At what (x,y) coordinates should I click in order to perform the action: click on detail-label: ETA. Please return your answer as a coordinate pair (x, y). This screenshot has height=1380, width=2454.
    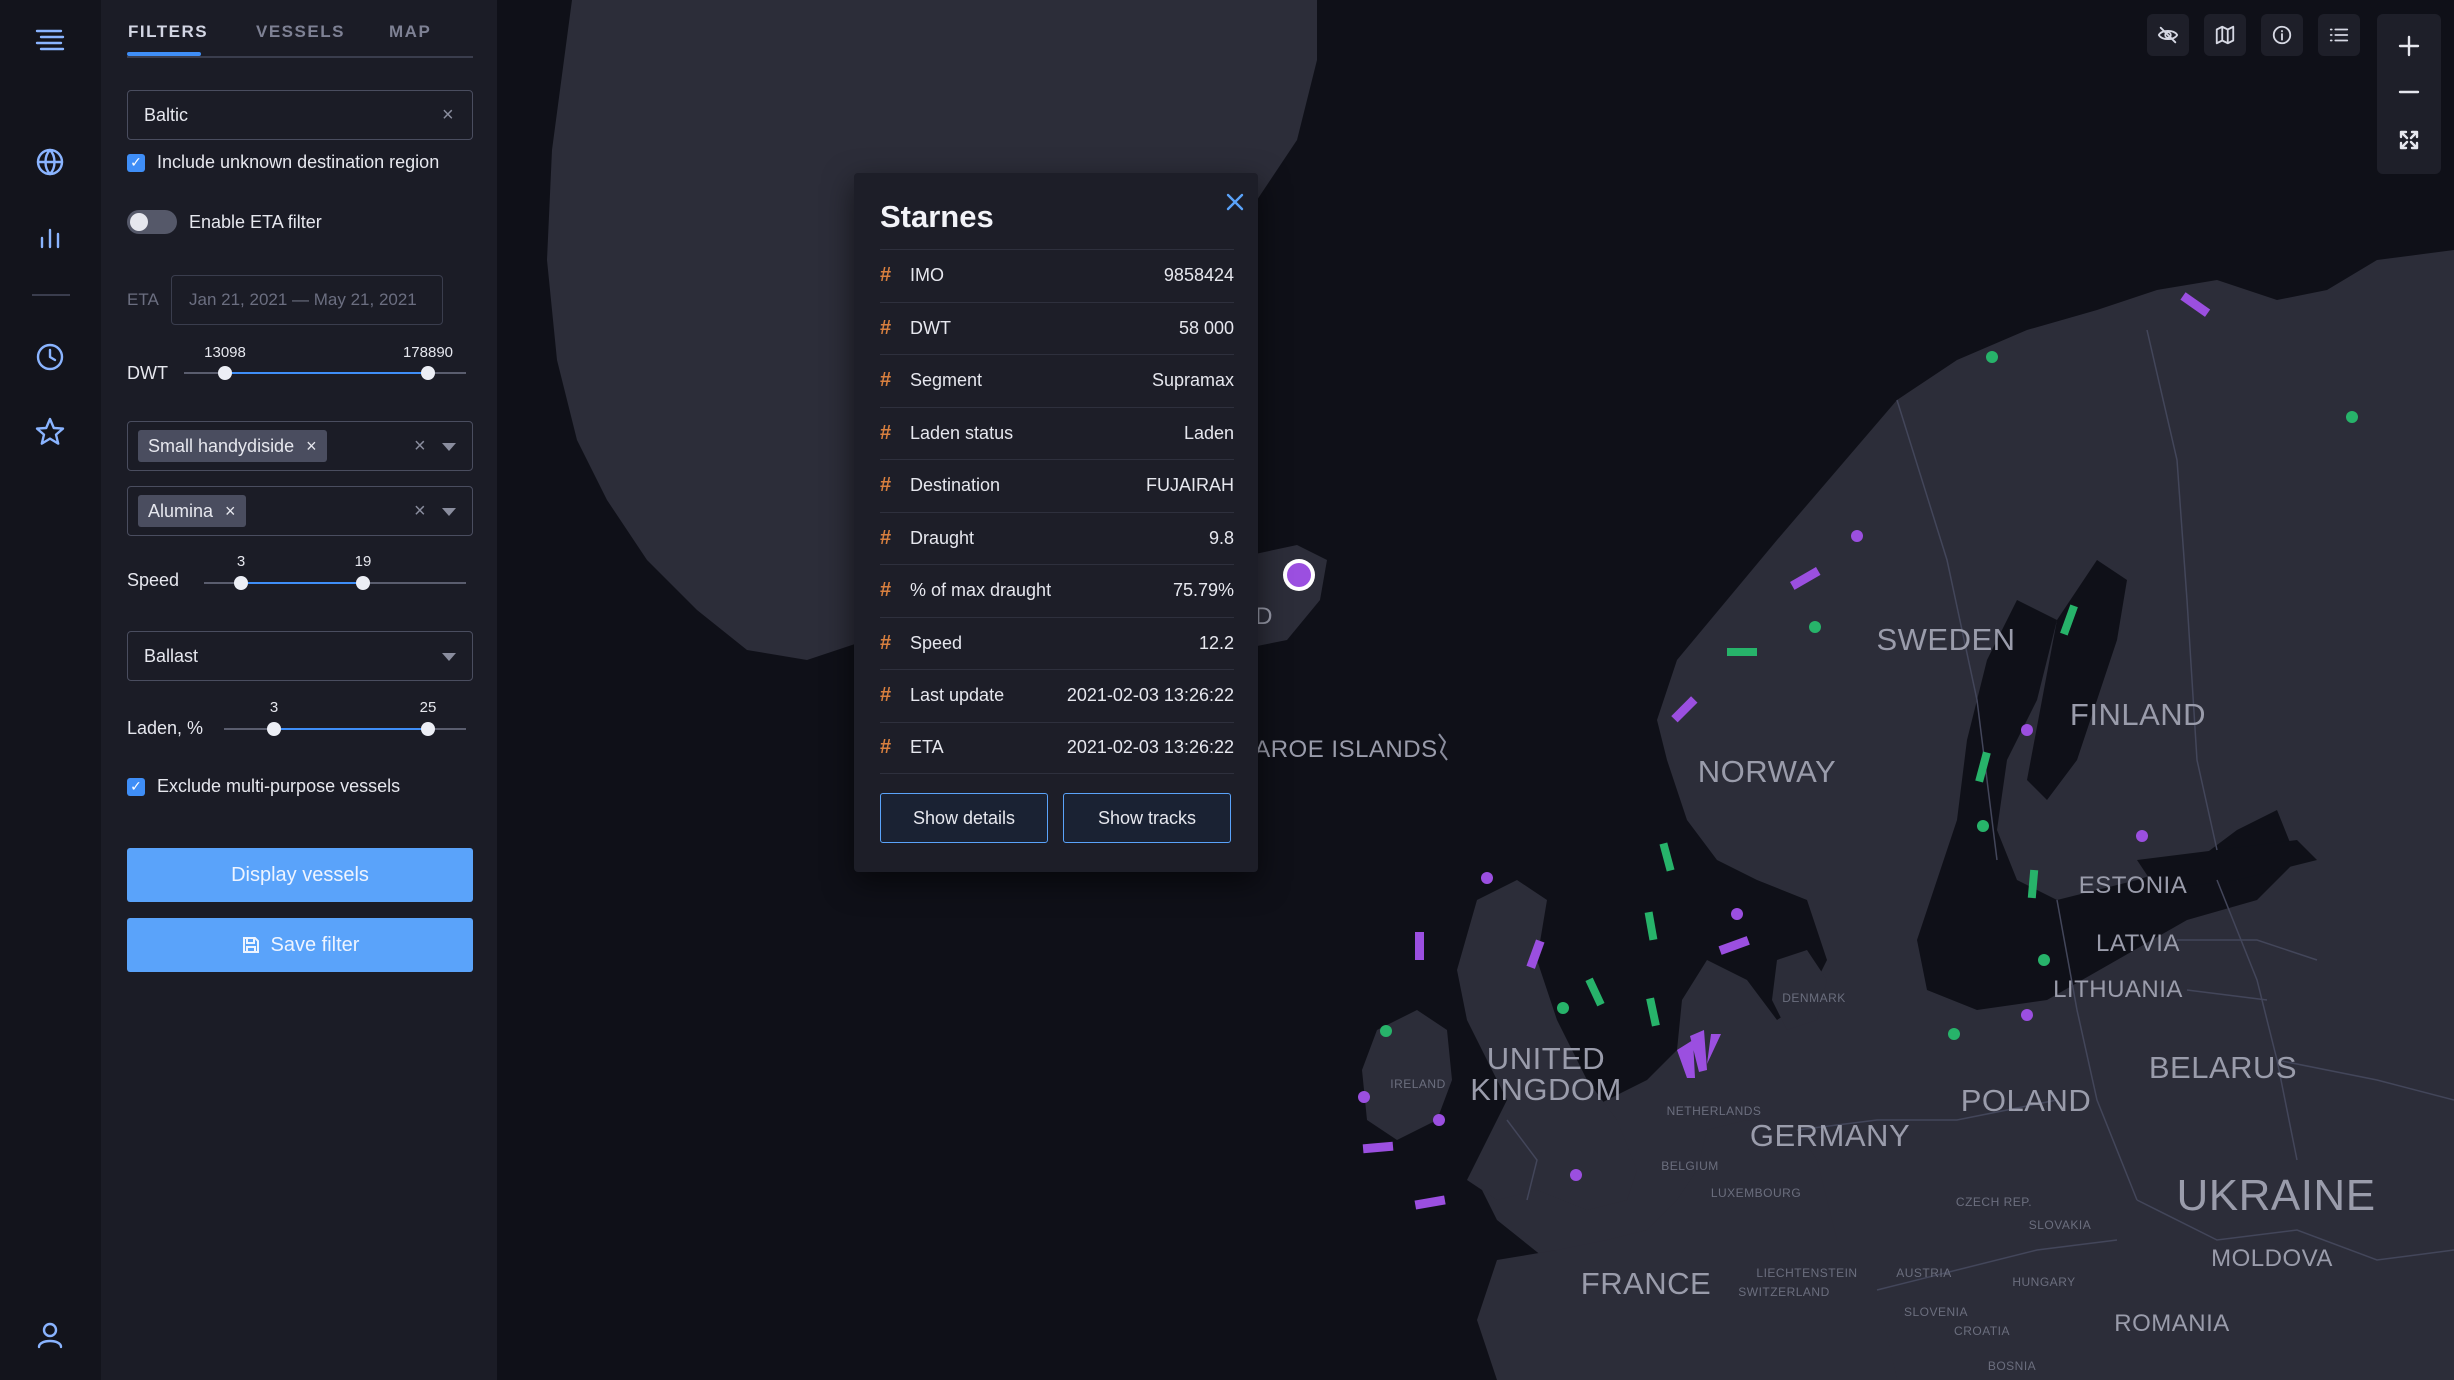
    Looking at the image, I should click on (927, 747).